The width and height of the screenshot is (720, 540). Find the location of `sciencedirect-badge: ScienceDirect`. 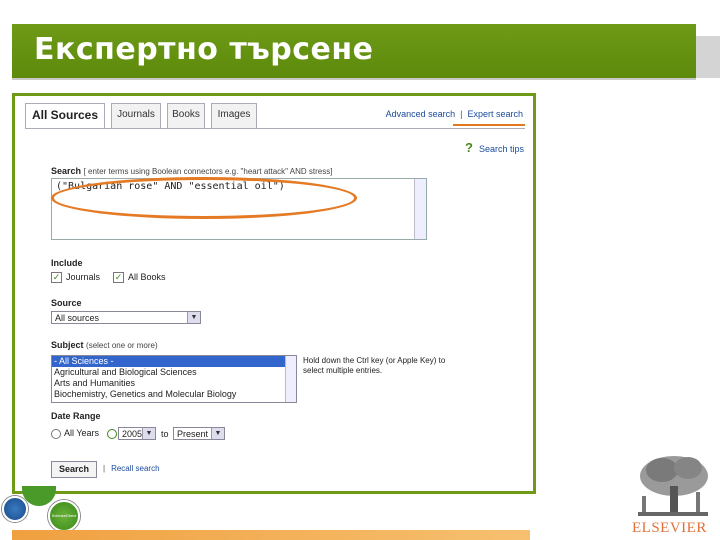

sciencedirect-badge: ScienceDirect is located at coordinates (64, 516).